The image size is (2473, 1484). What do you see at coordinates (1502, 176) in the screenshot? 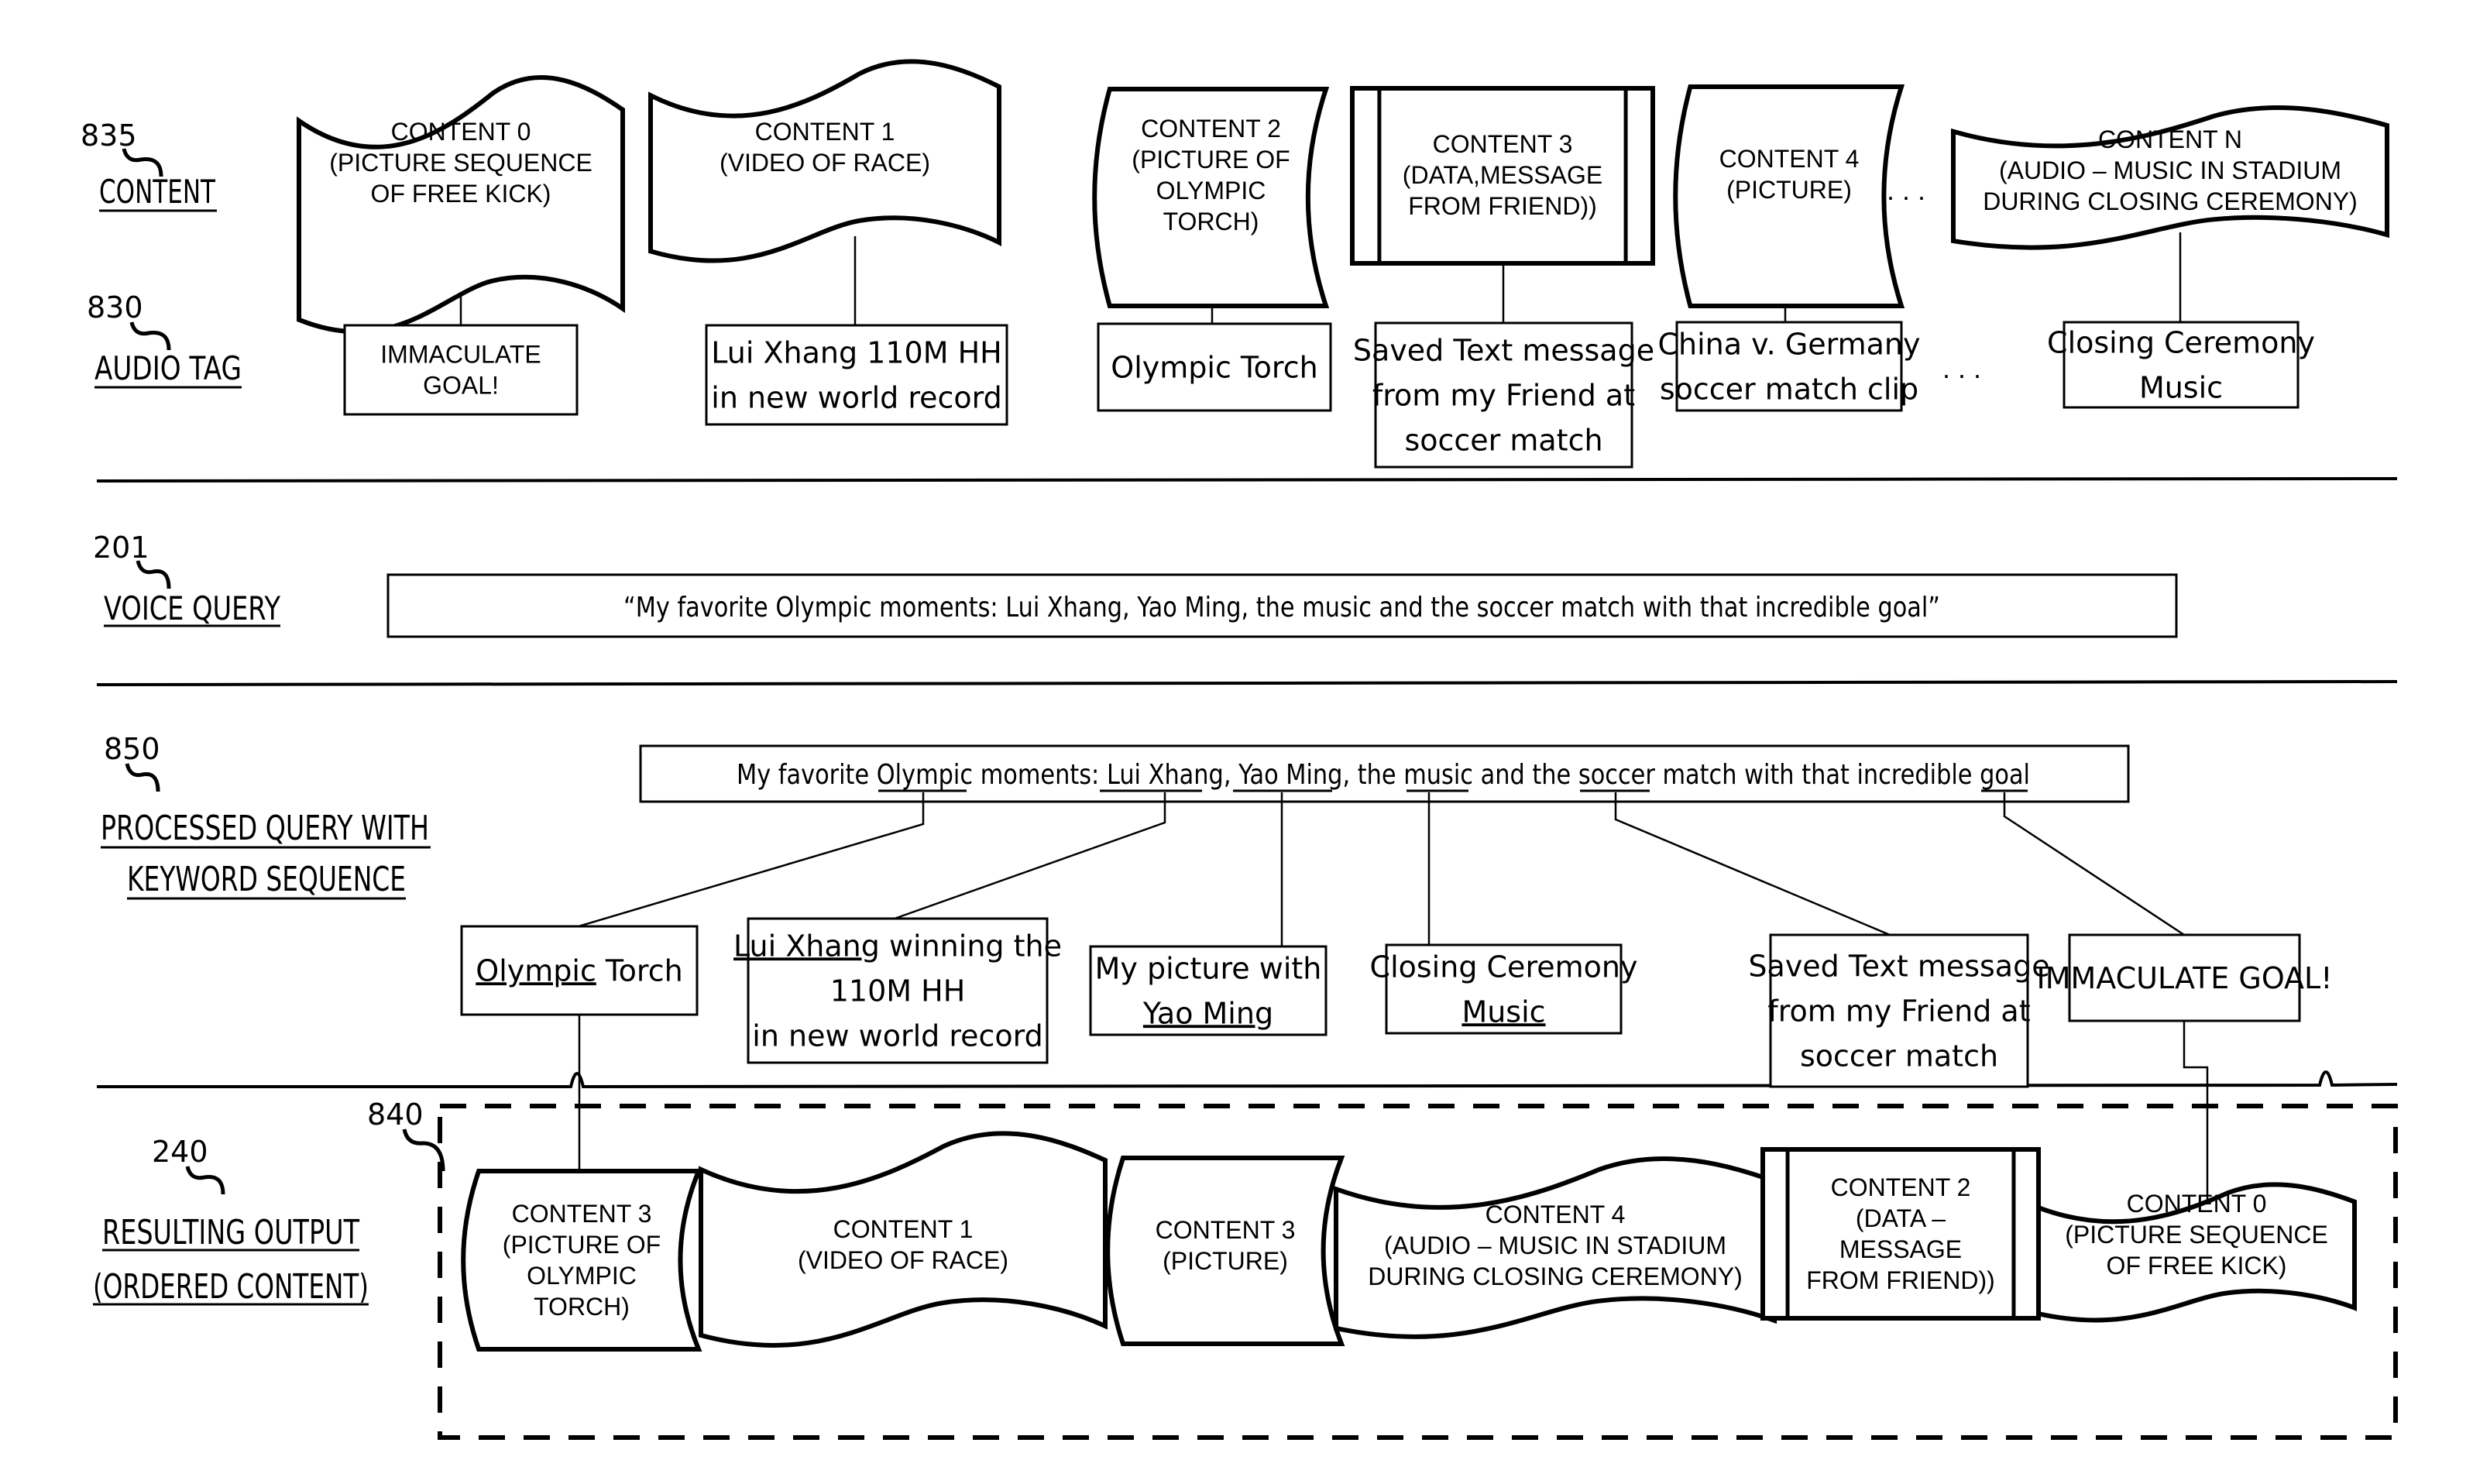
I see `content-item-3: CONTENT 3 (DATA,MESSAGE FROM FRIEND))` at bounding box center [1502, 176].